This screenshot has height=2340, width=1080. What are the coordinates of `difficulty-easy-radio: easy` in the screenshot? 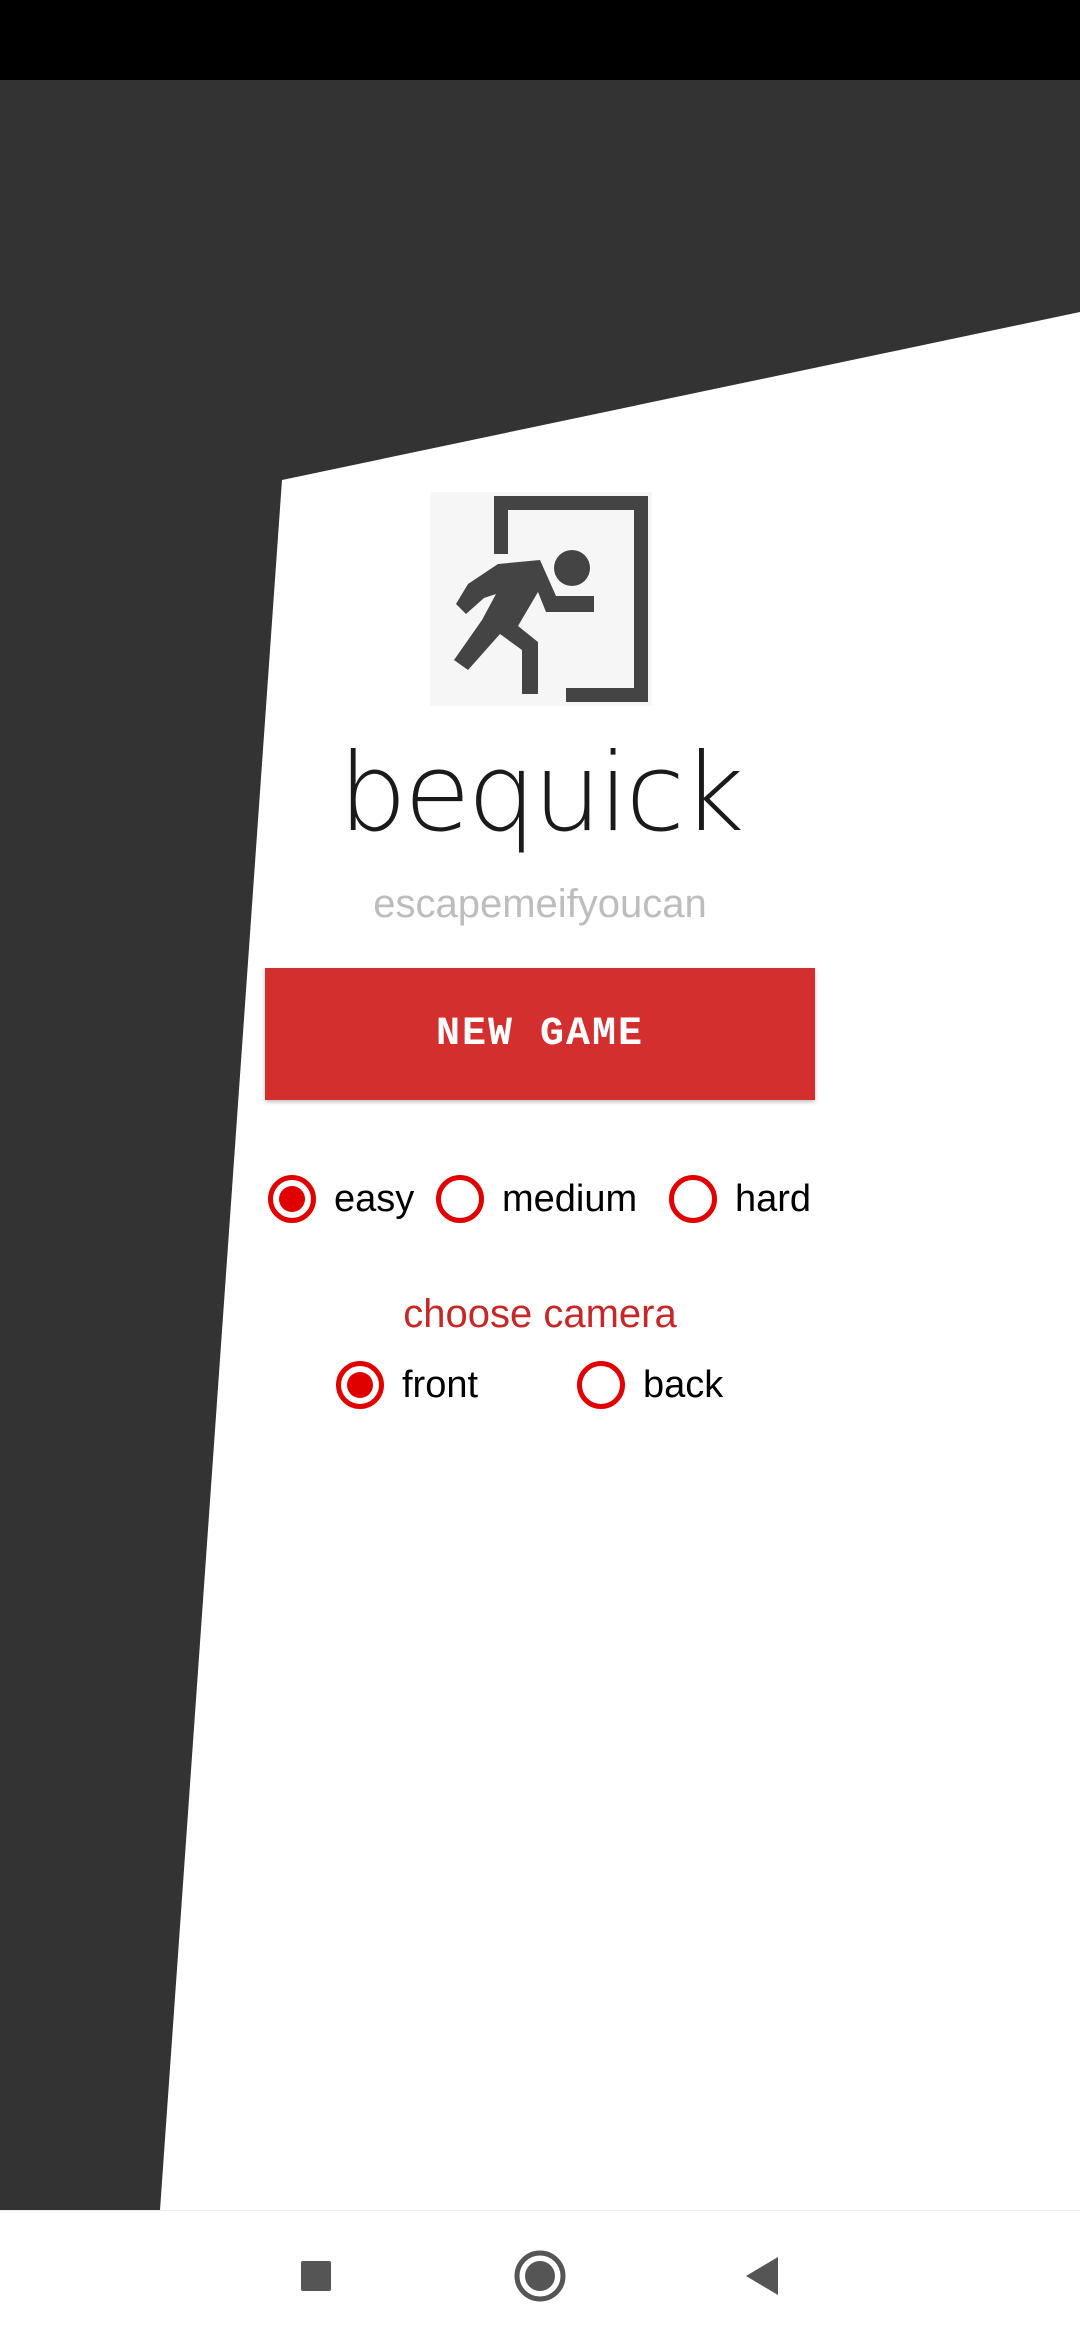 It's located at (341, 1199).